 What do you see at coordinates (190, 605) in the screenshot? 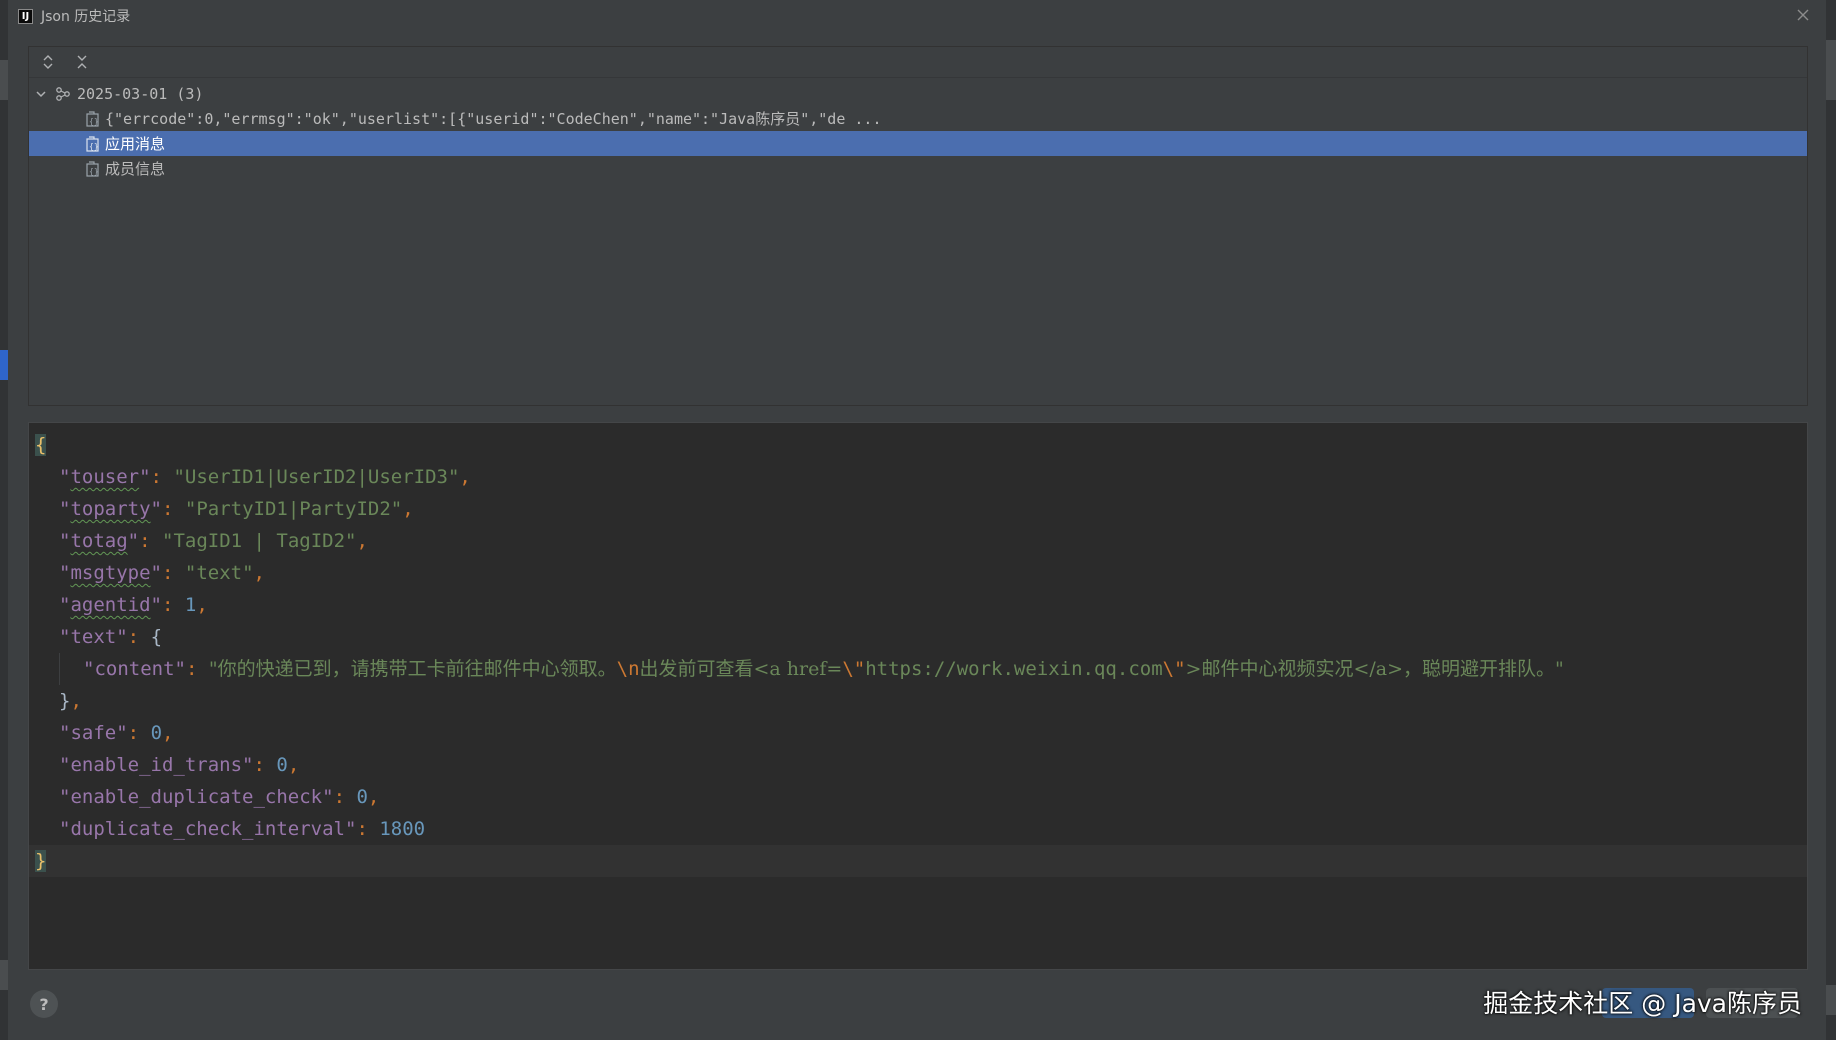
I see `json-value: 1` at bounding box center [190, 605].